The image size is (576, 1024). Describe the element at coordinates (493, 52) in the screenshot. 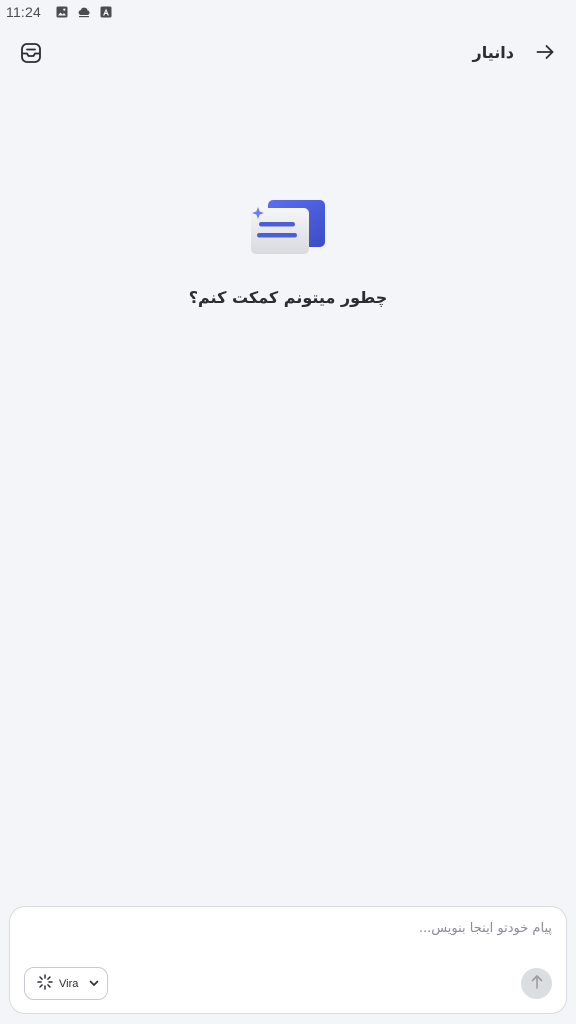

I see `page-title: دانیار` at that location.